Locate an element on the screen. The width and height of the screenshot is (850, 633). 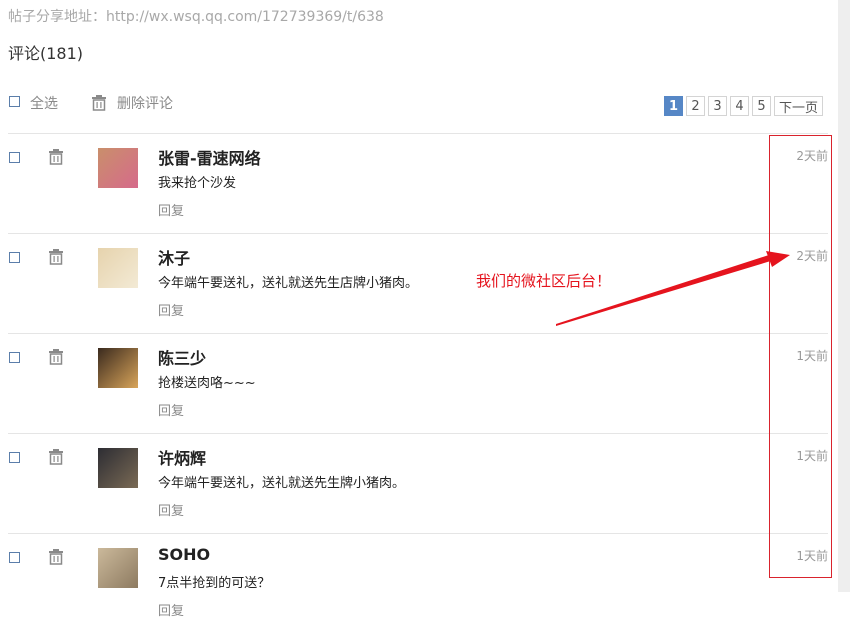
comments-count-title: 评论(181) is located at coordinates (46, 53).